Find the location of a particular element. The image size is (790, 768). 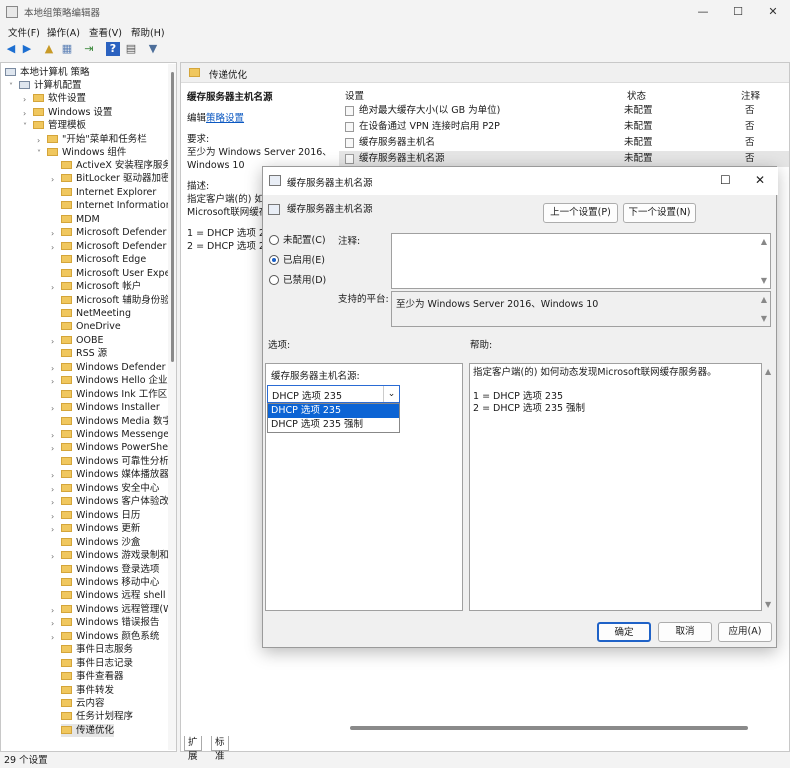

tab-extended: 扩展 is located at coordinates (193, 749).